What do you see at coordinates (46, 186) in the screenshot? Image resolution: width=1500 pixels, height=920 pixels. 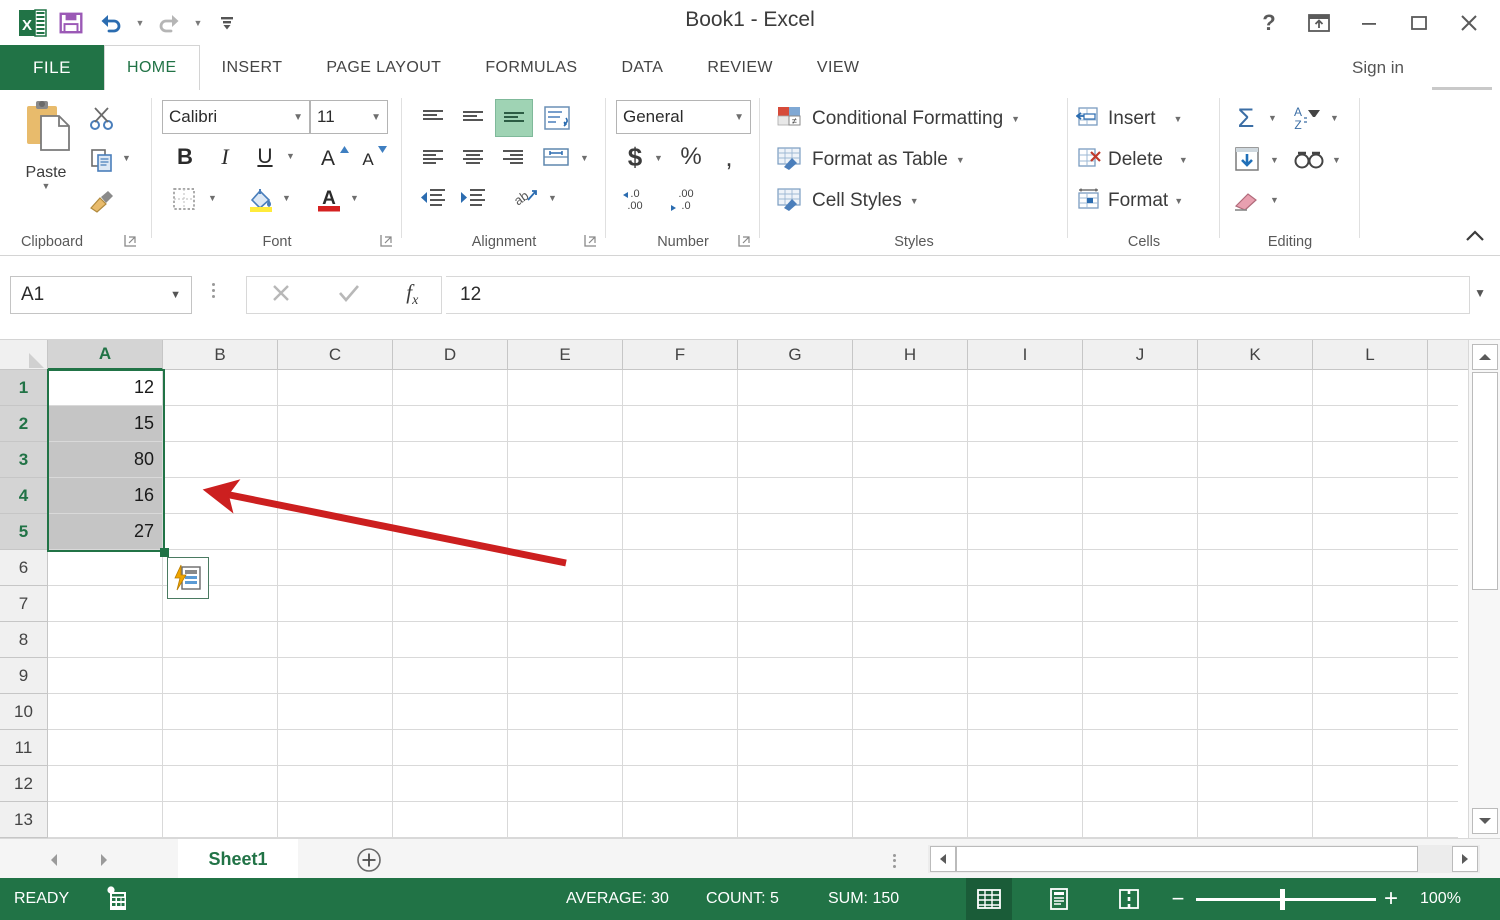 I see `paste-dropdown-icon: ▼` at bounding box center [46, 186].